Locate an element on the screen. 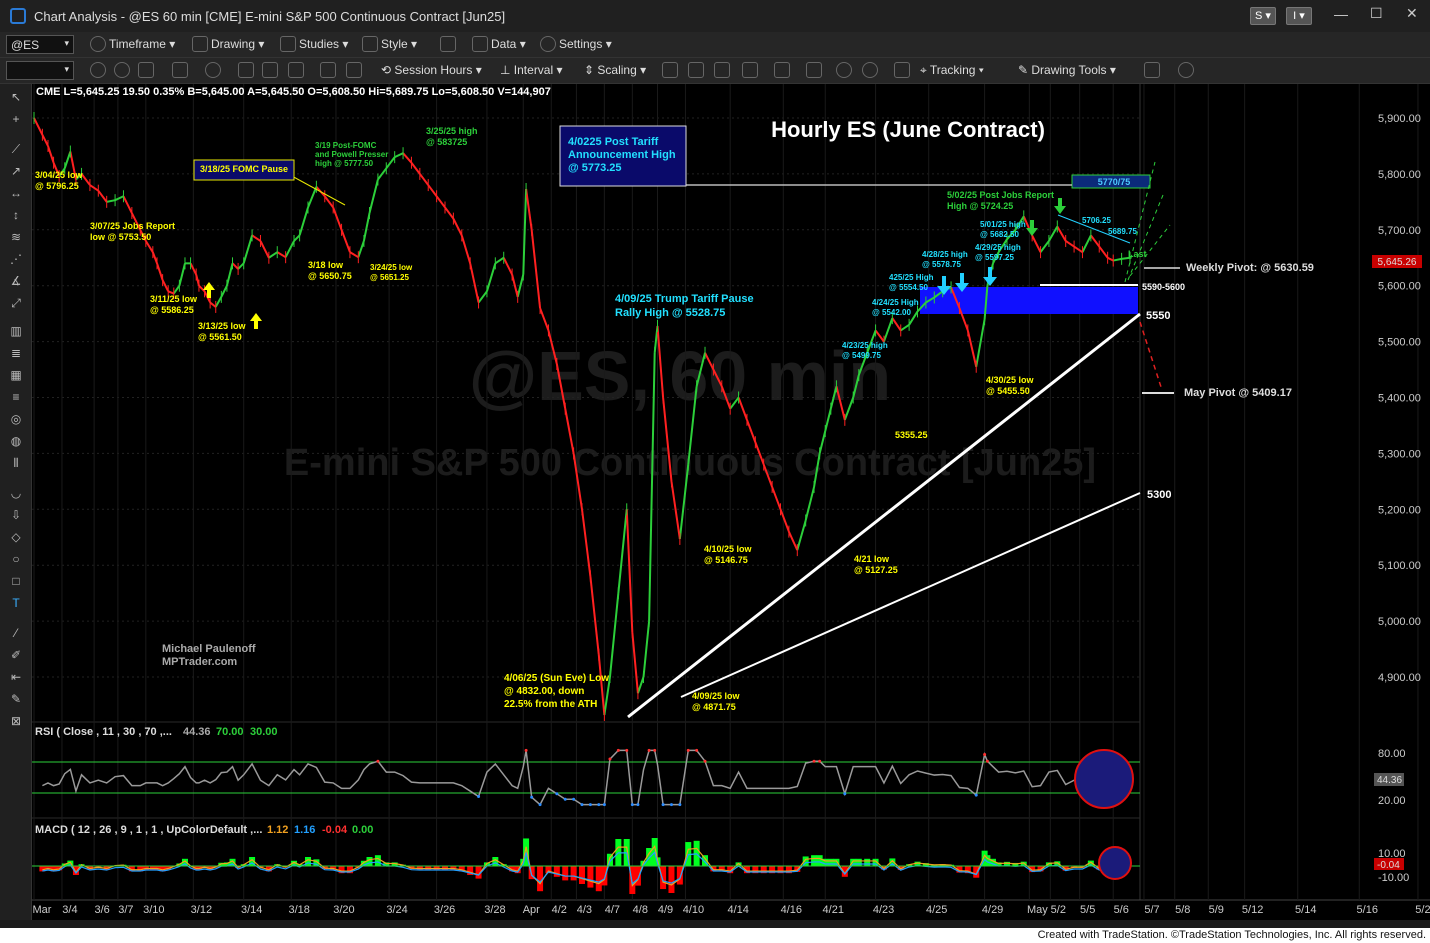 The height and width of the screenshot is (943, 1430). price-tick-label: 5,500.00 is located at coordinates (1399, 343).